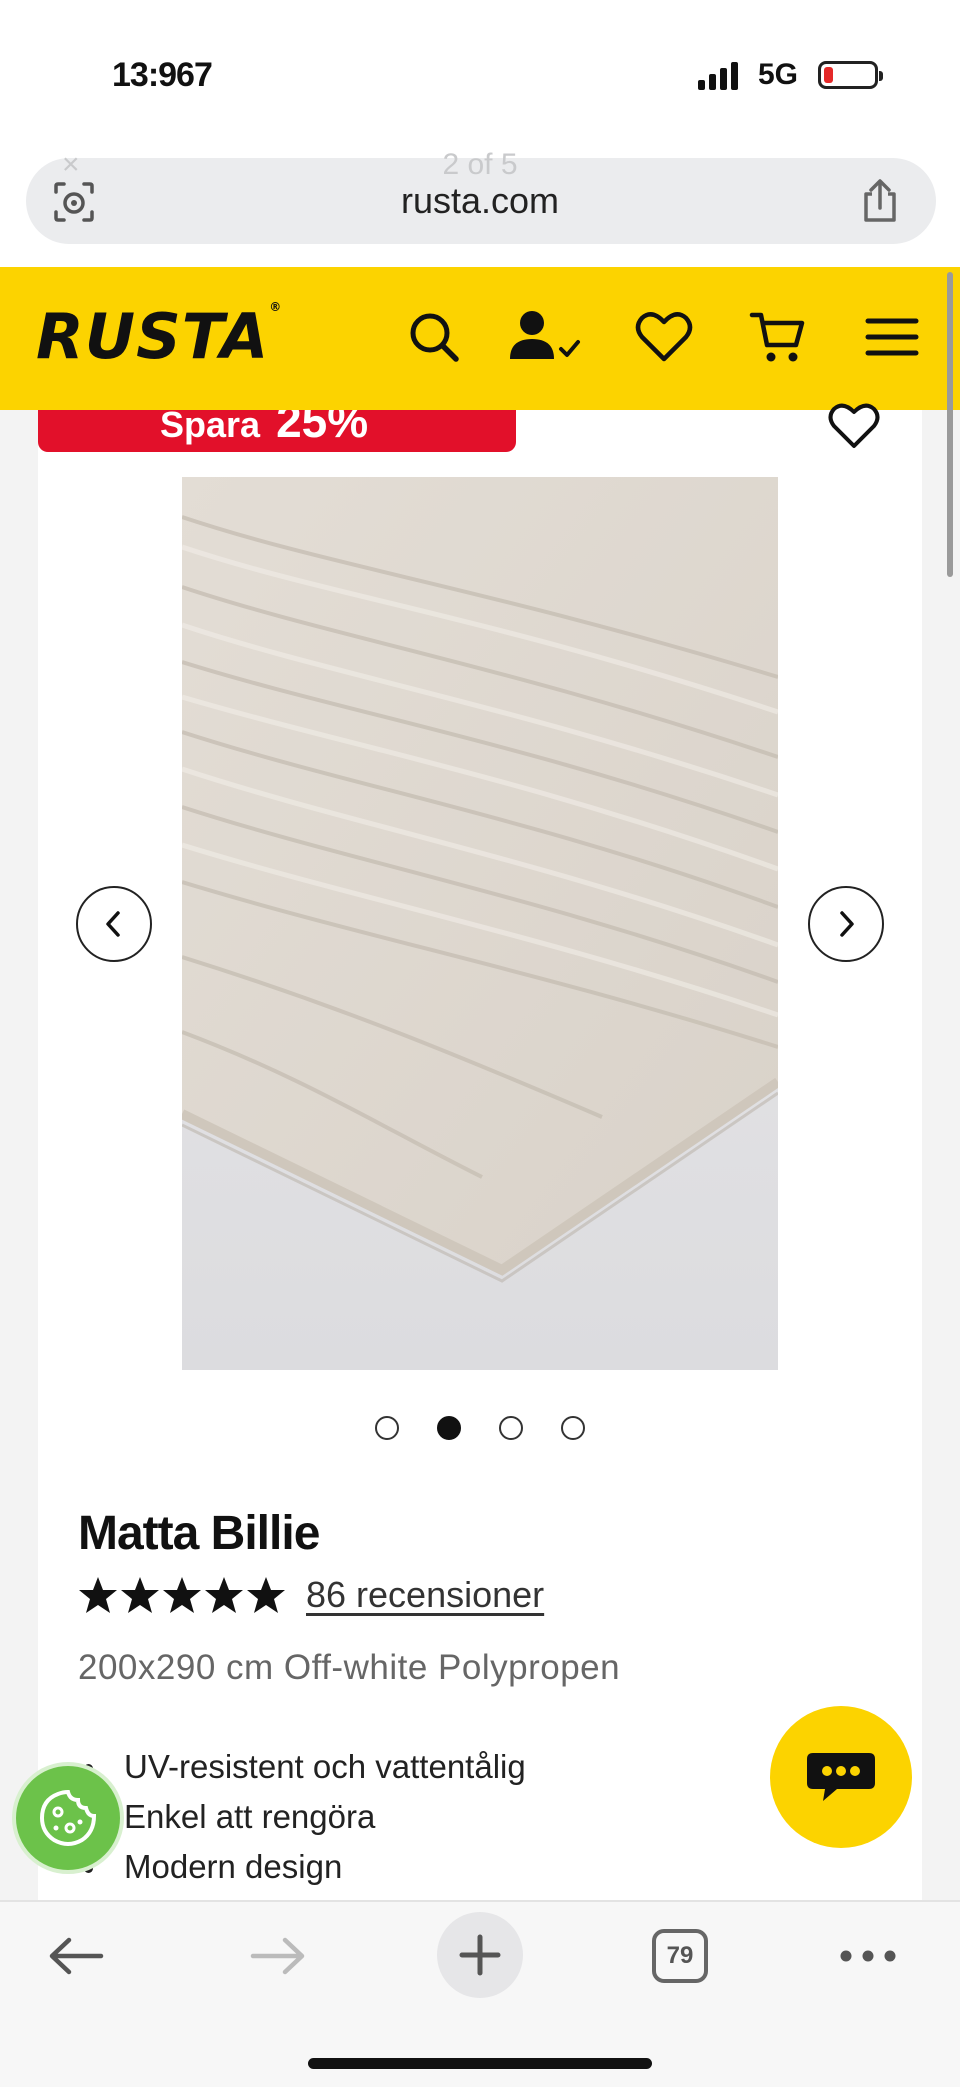 The height and width of the screenshot is (2087, 960). I want to click on logo-text: RUSTA, so click(153, 336).